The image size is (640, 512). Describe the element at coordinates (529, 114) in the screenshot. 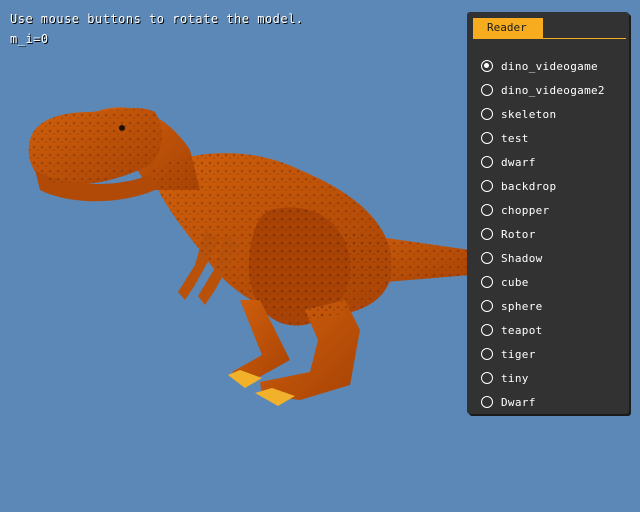

I see `radio-option-label: skeleton` at that location.